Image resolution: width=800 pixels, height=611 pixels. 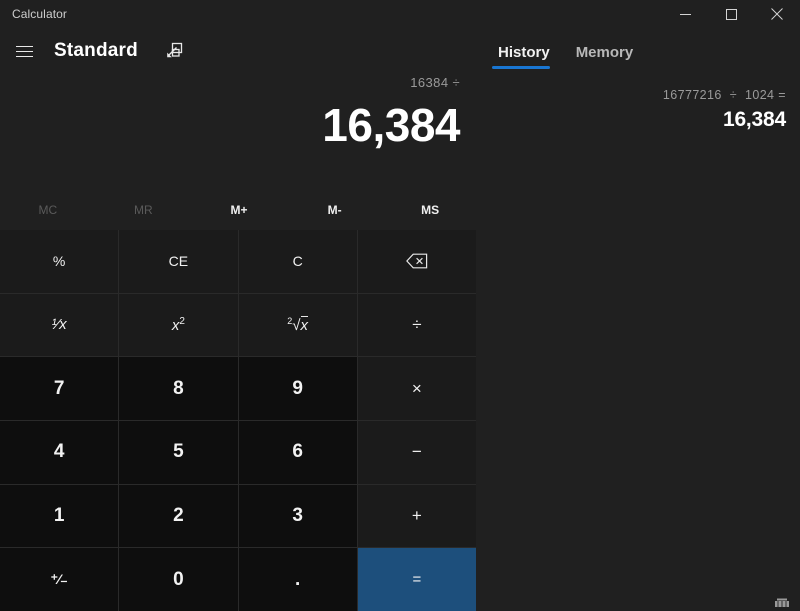 I want to click on title-bar: Calculator, so click(x=400, y=14).